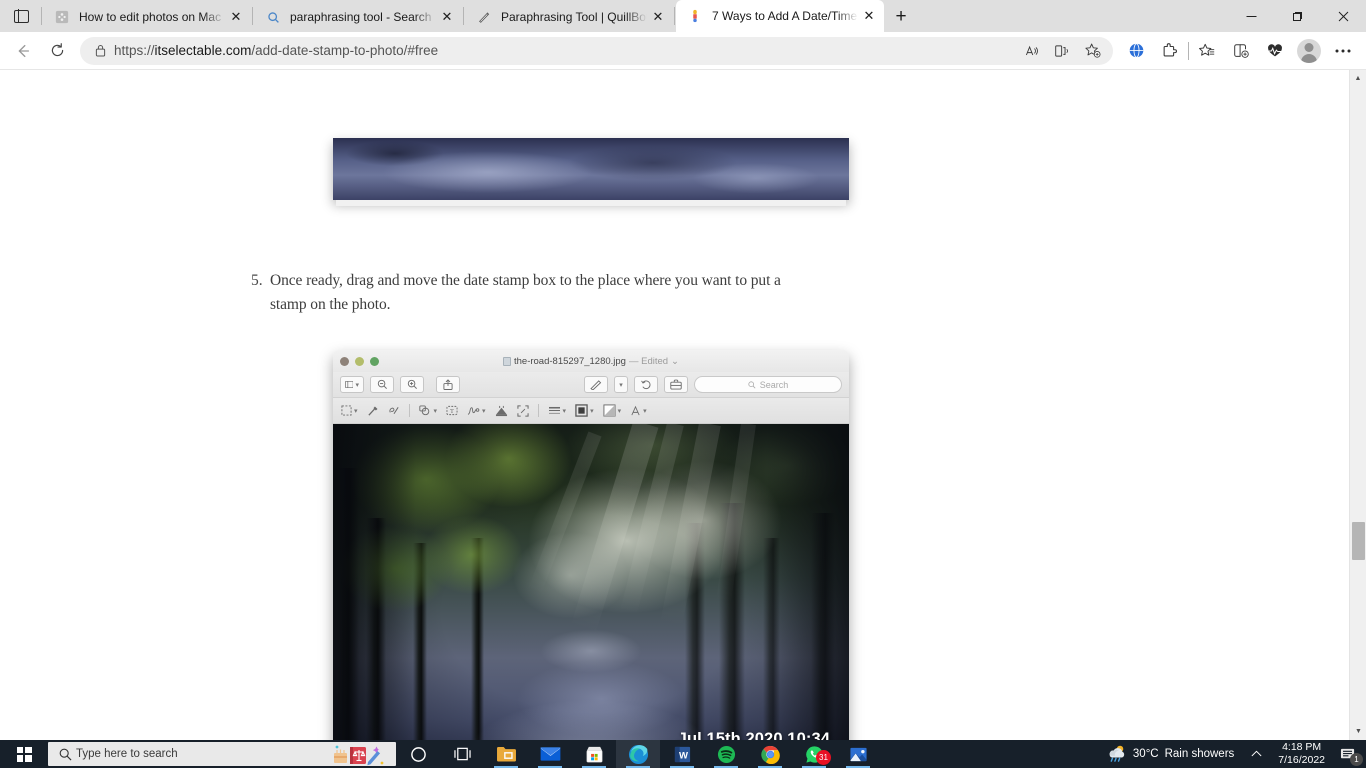 Image resolution: width=1366 pixels, height=768 pixels. What do you see at coordinates (418, 754) in the screenshot?
I see `cortana-icon` at bounding box center [418, 754].